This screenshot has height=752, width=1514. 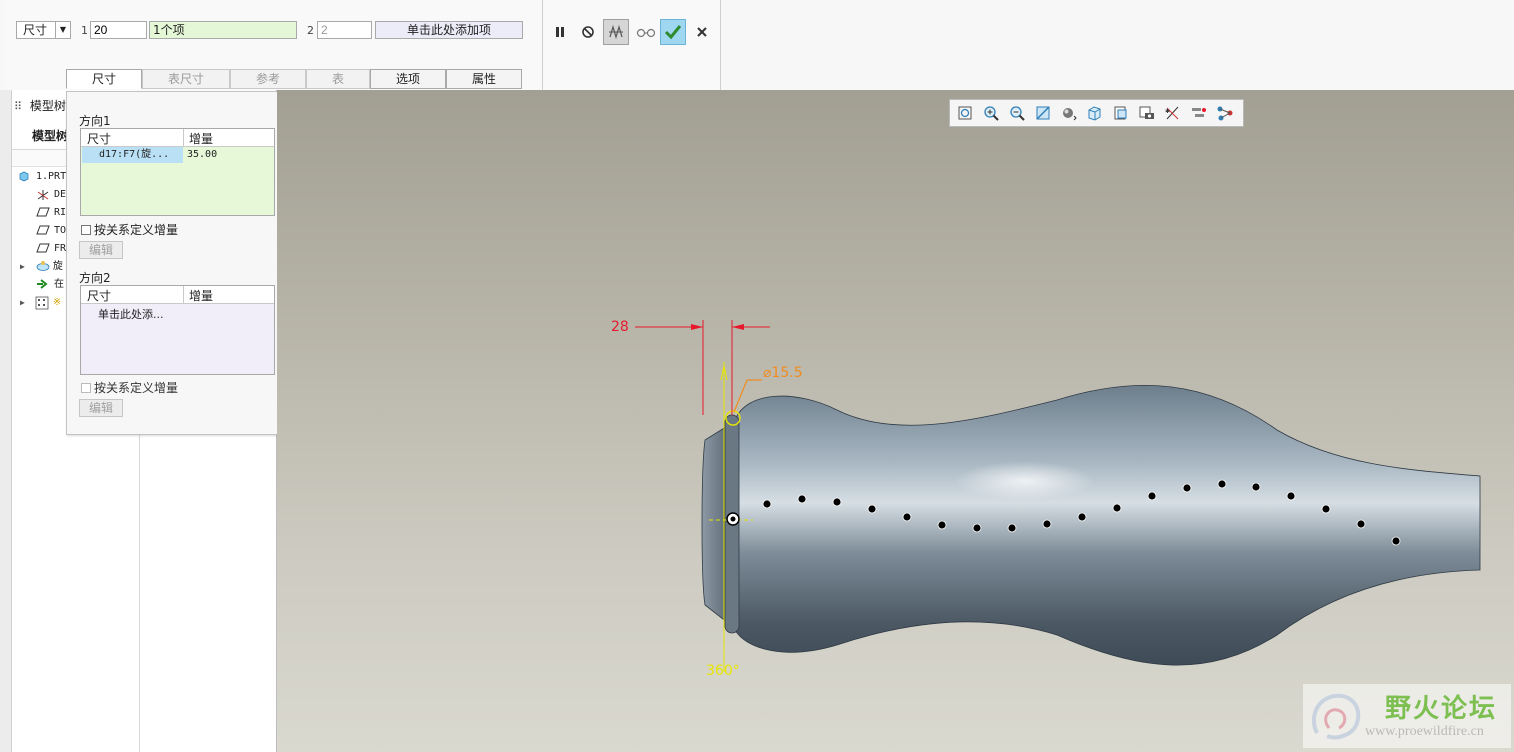 I want to click on shading-icon, so click(x=1070, y=114).